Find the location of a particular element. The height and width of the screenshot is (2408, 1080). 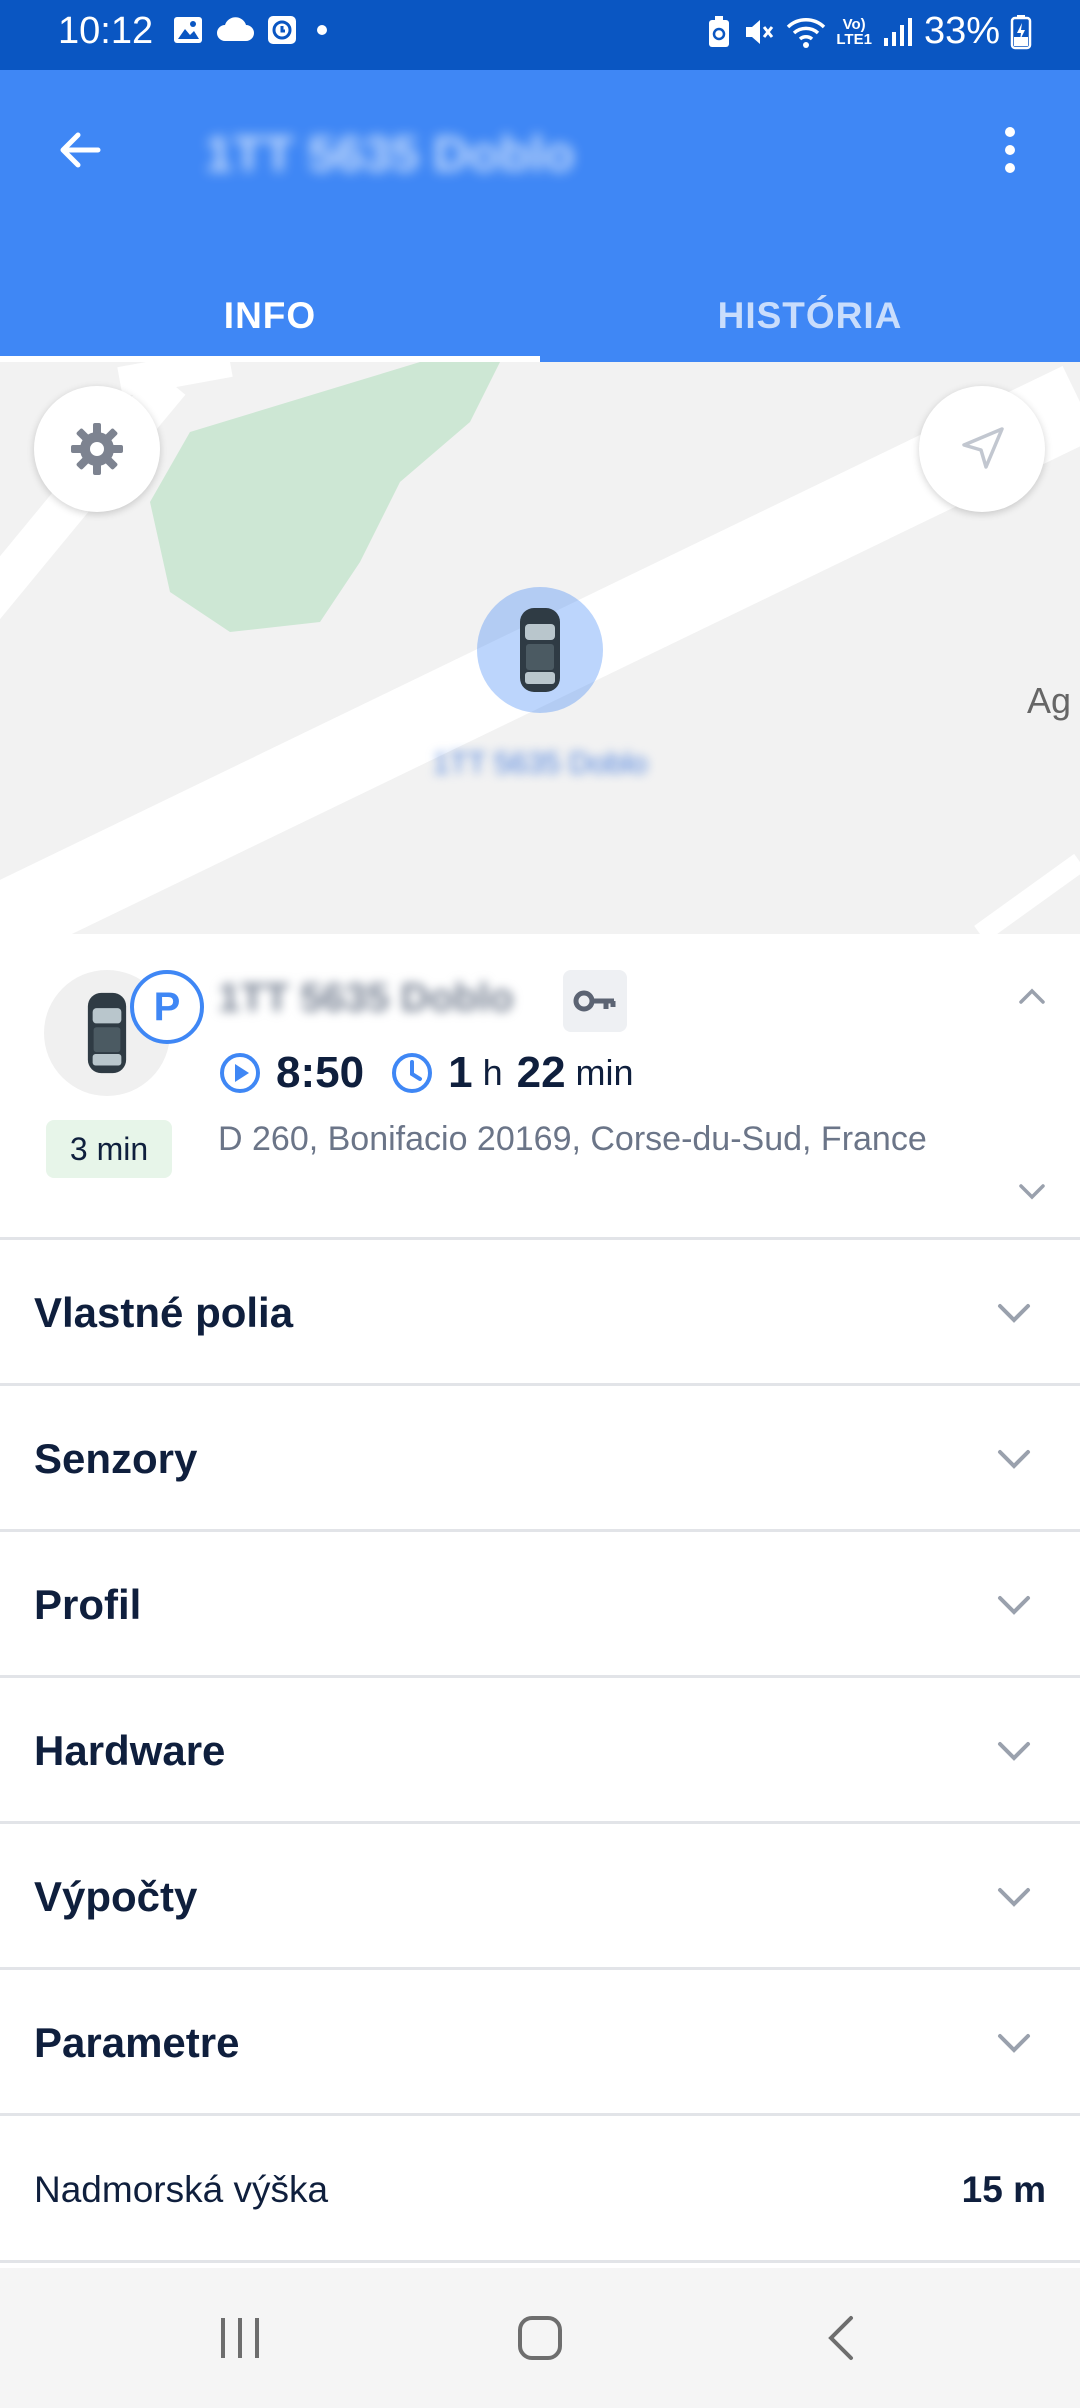

map-vehicle-marker is located at coordinates (540, 650).